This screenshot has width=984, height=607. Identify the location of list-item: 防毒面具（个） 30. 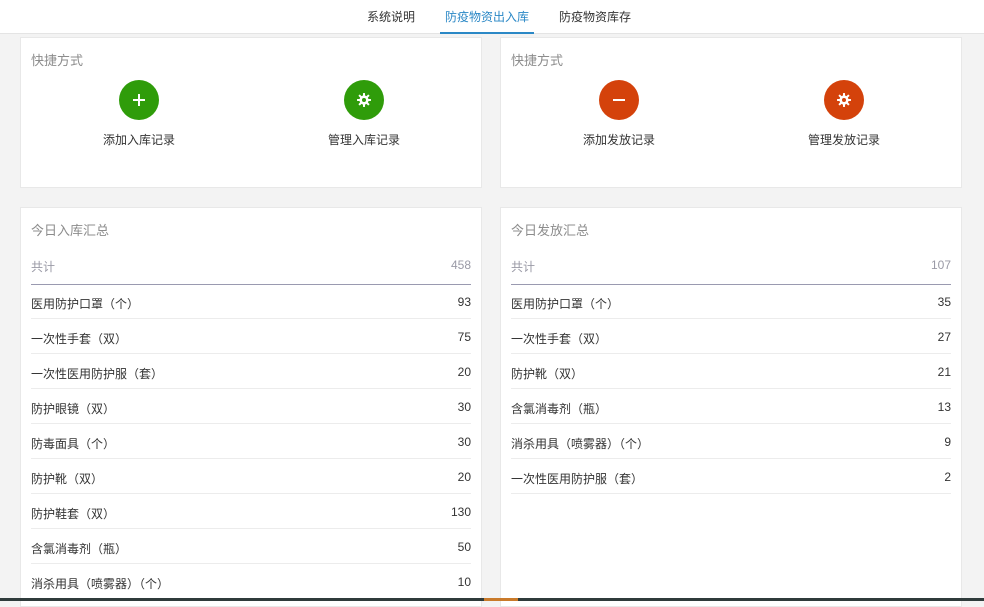
(251, 441).